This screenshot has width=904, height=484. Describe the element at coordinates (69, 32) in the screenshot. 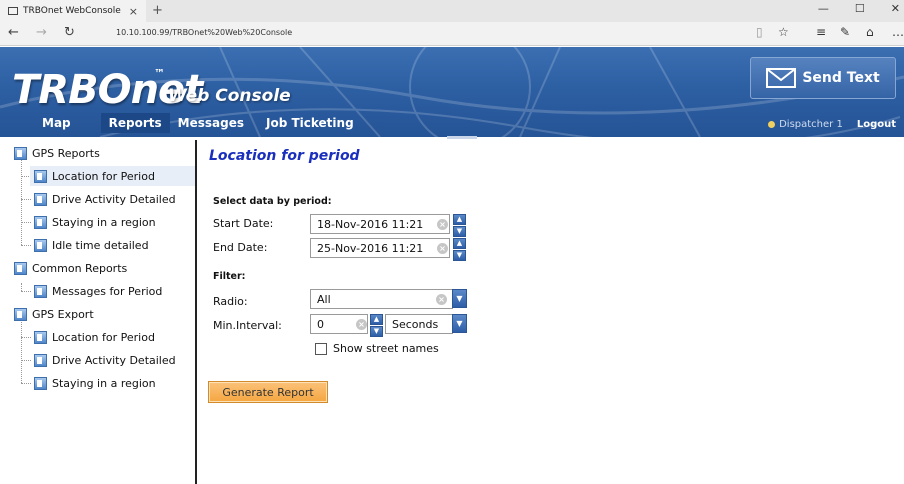

I see `refresh-icon: ↻` at that location.